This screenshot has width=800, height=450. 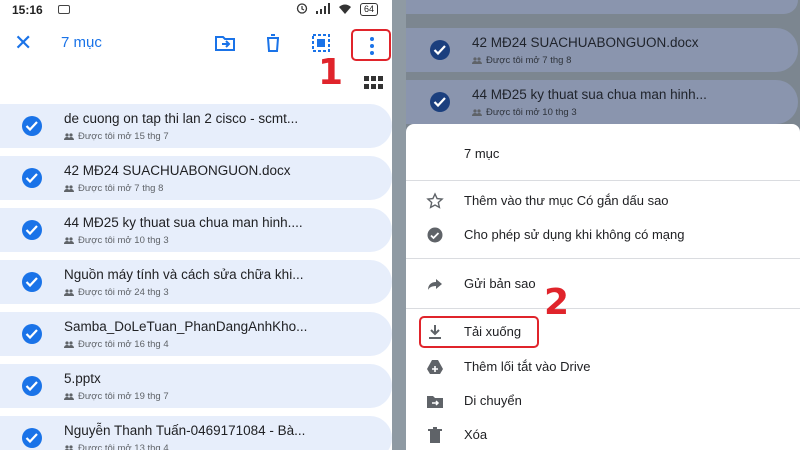 I want to click on sim-icon, so click(x=64, y=9).